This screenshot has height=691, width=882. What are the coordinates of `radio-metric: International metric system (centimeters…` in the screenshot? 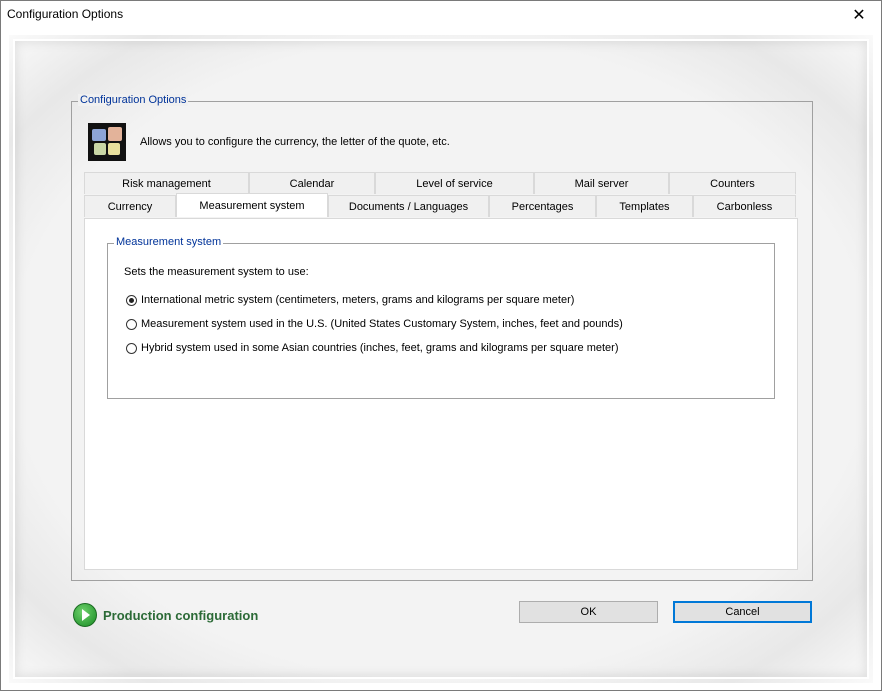 It's located at (350, 300).